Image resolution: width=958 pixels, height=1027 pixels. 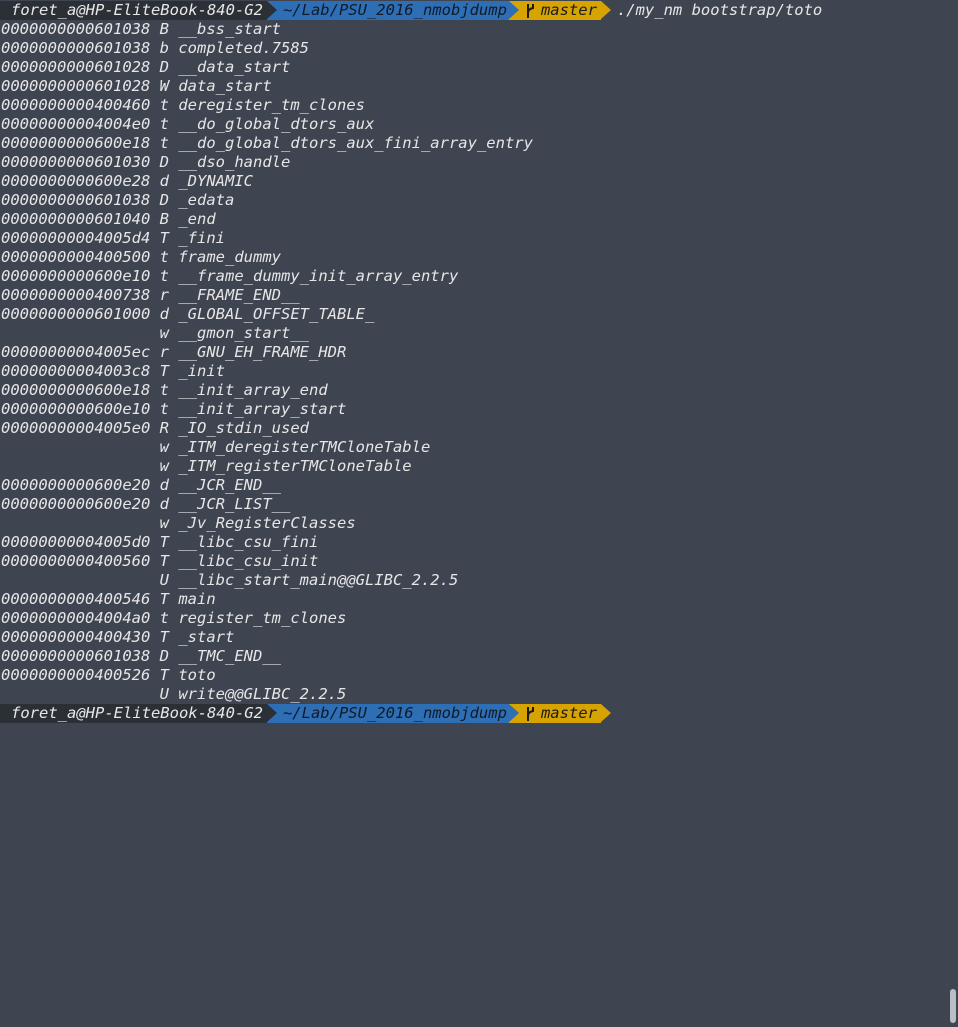 What do you see at coordinates (76, 352) in the screenshot?
I see `symbol-address: 00000000004005ec` at bounding box center [76, 352].